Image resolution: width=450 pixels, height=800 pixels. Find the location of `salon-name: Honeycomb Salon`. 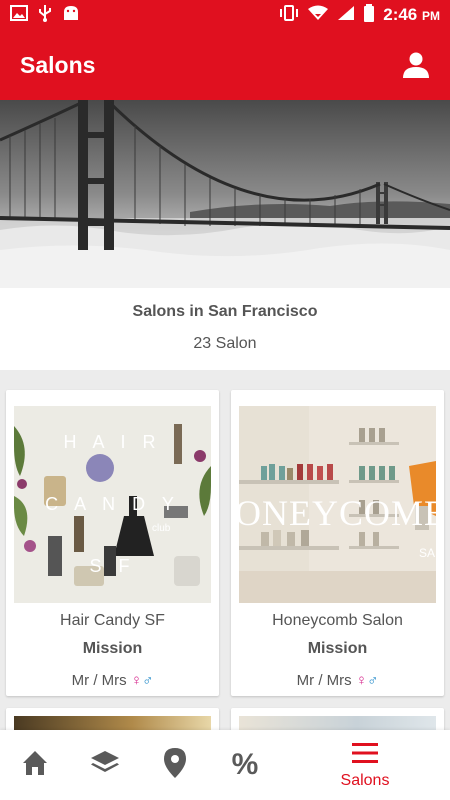

salon-name: Honeycomb Salon is located at coordinates (337, 620).